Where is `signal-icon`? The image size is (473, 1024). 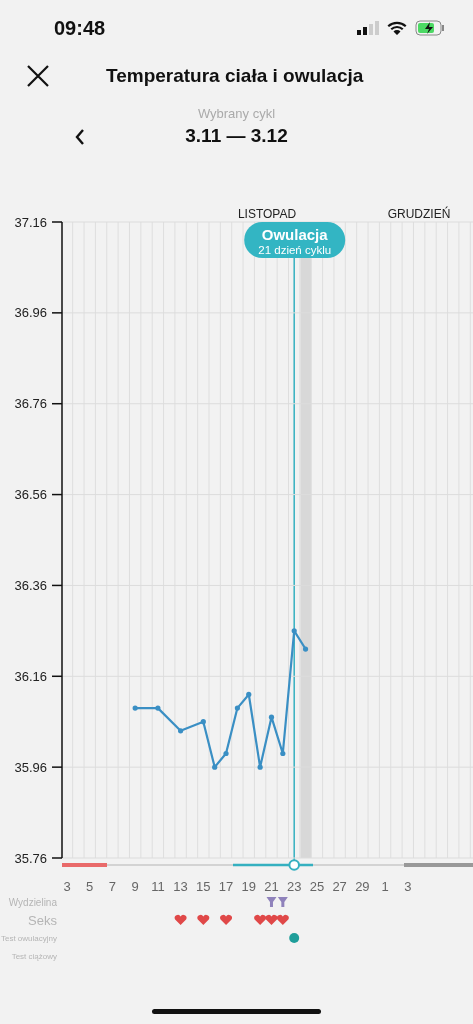 signal-icon is located at coordinates (368, 28).